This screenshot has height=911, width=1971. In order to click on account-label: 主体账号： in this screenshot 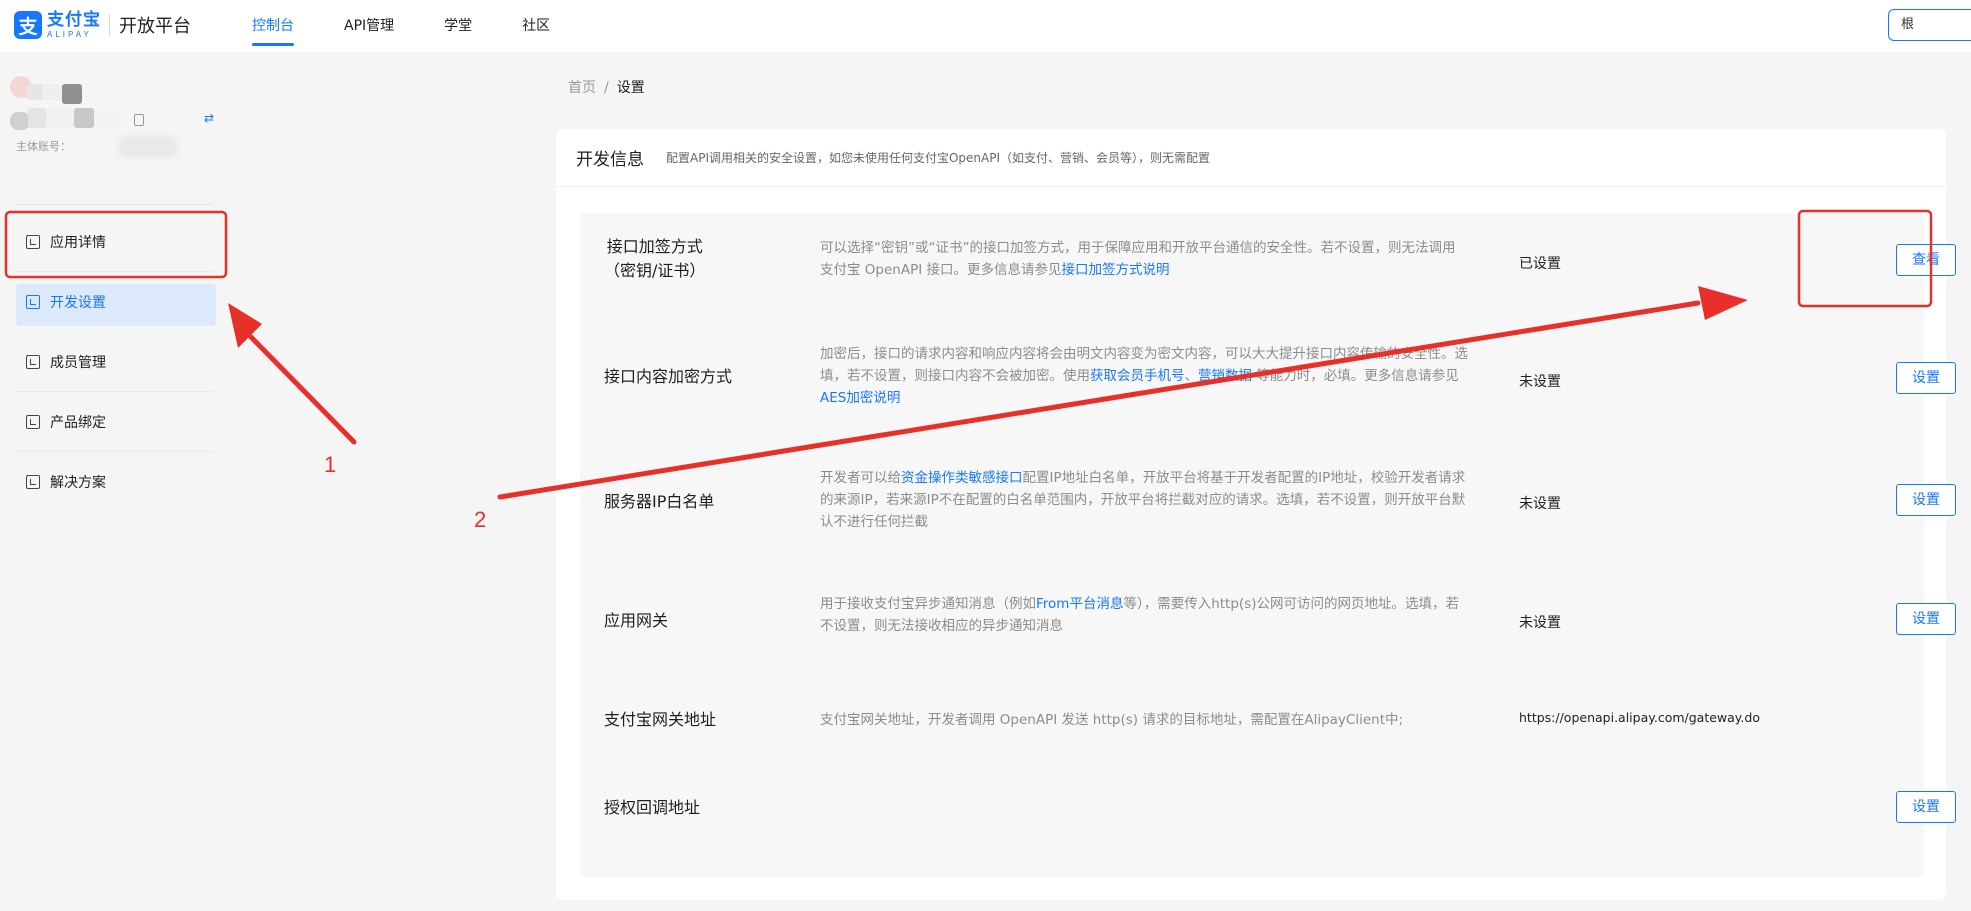, I will do `click(43, 146)`.